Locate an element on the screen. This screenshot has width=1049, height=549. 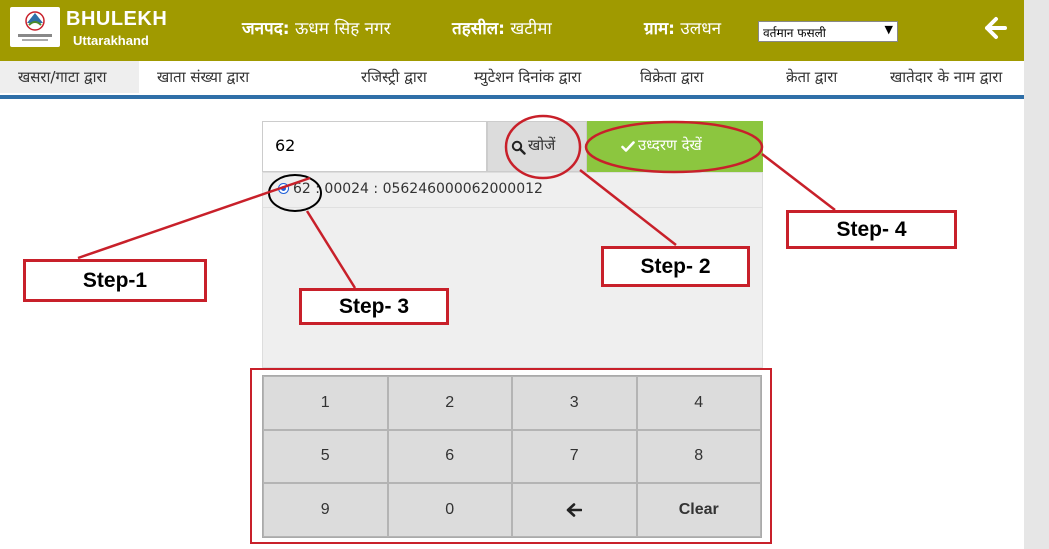
key-7: 7 is located at coordinates (574, 456).